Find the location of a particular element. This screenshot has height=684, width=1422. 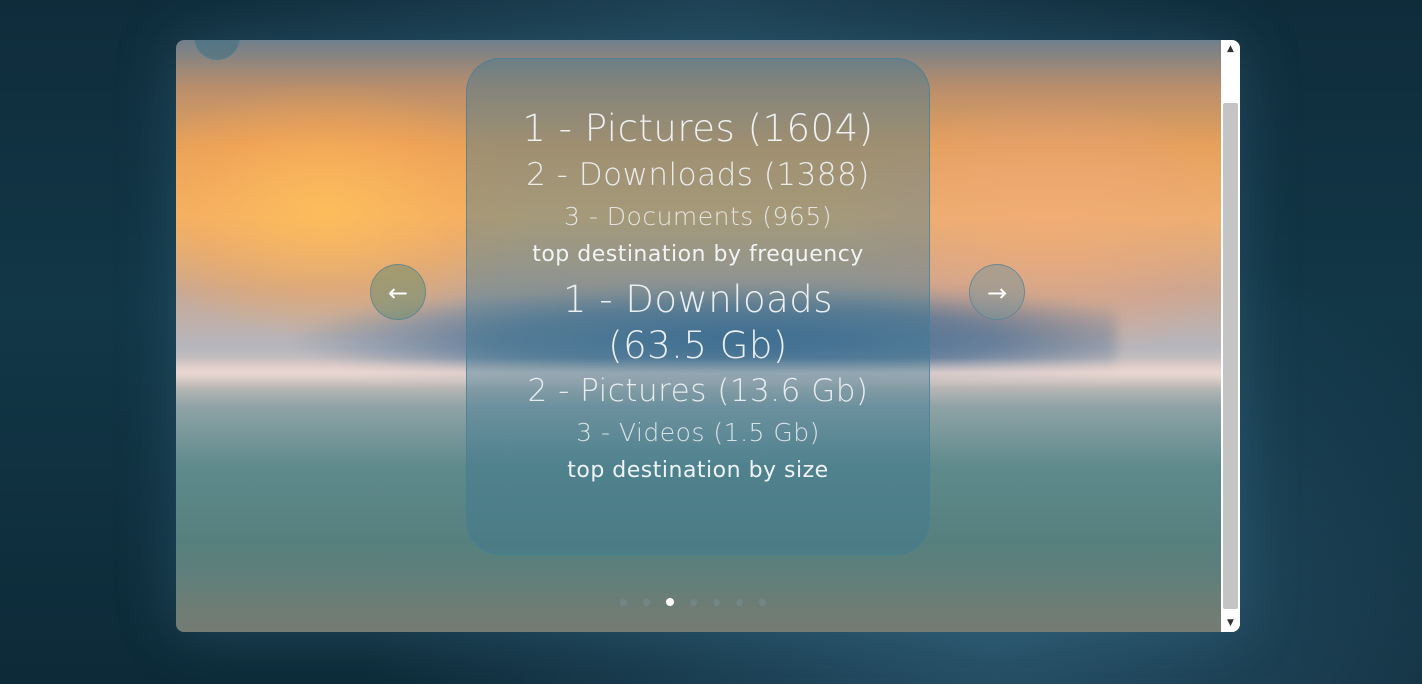

scroll-down-icon: ▼ is located at coordinates (1230, 623).